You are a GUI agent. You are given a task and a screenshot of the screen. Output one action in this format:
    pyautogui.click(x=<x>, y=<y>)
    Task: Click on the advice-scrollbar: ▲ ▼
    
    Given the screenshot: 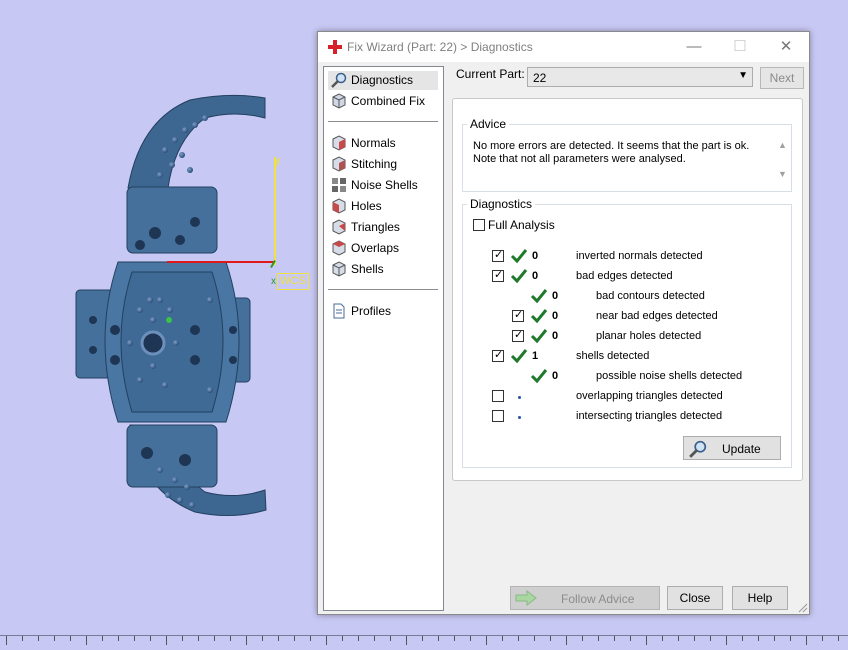 What is the action you would take?
    pyautogui.click(x=782, y=158)
    